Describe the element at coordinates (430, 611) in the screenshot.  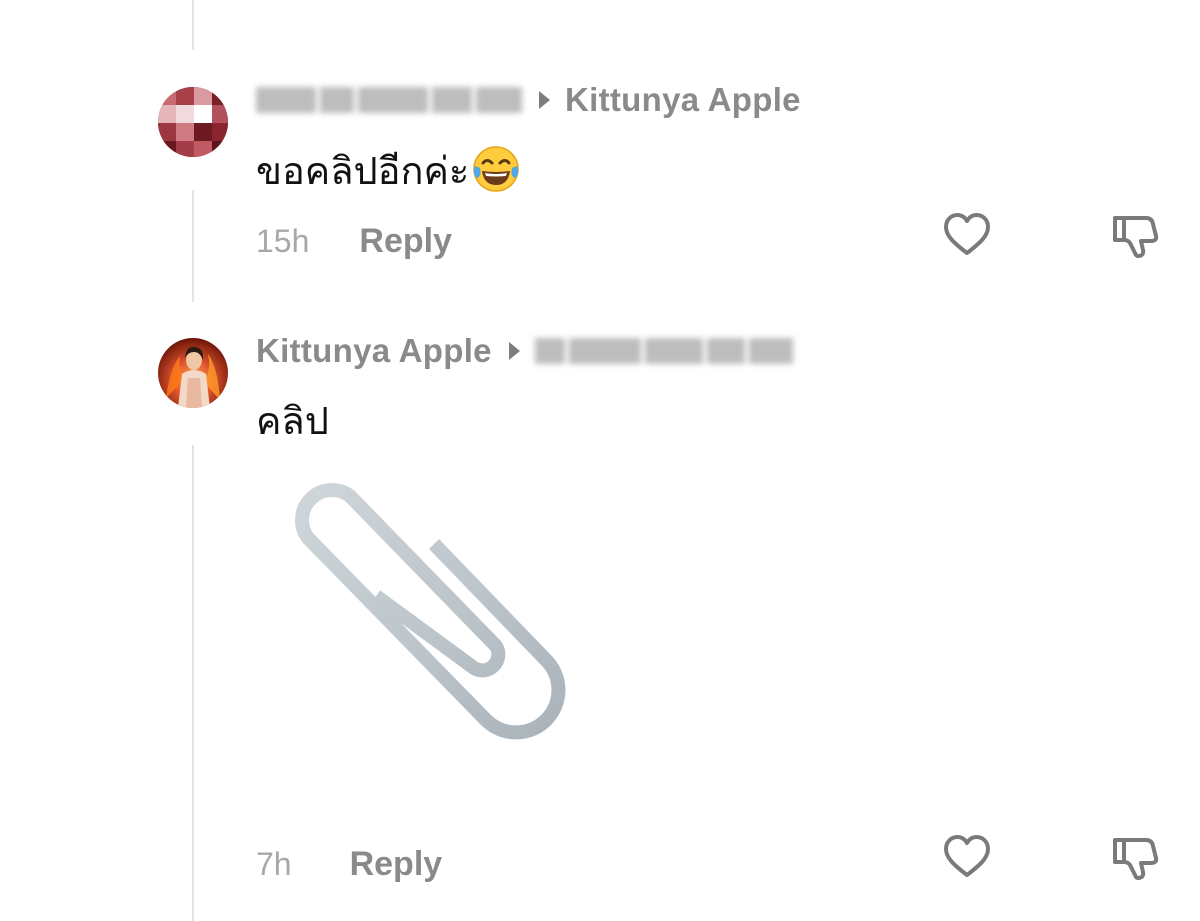
I see `paperclip-icon` at that location.